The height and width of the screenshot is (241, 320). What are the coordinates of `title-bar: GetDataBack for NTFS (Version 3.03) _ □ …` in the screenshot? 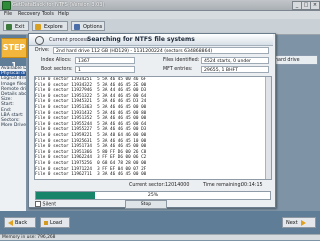 It's located at (160, 5).